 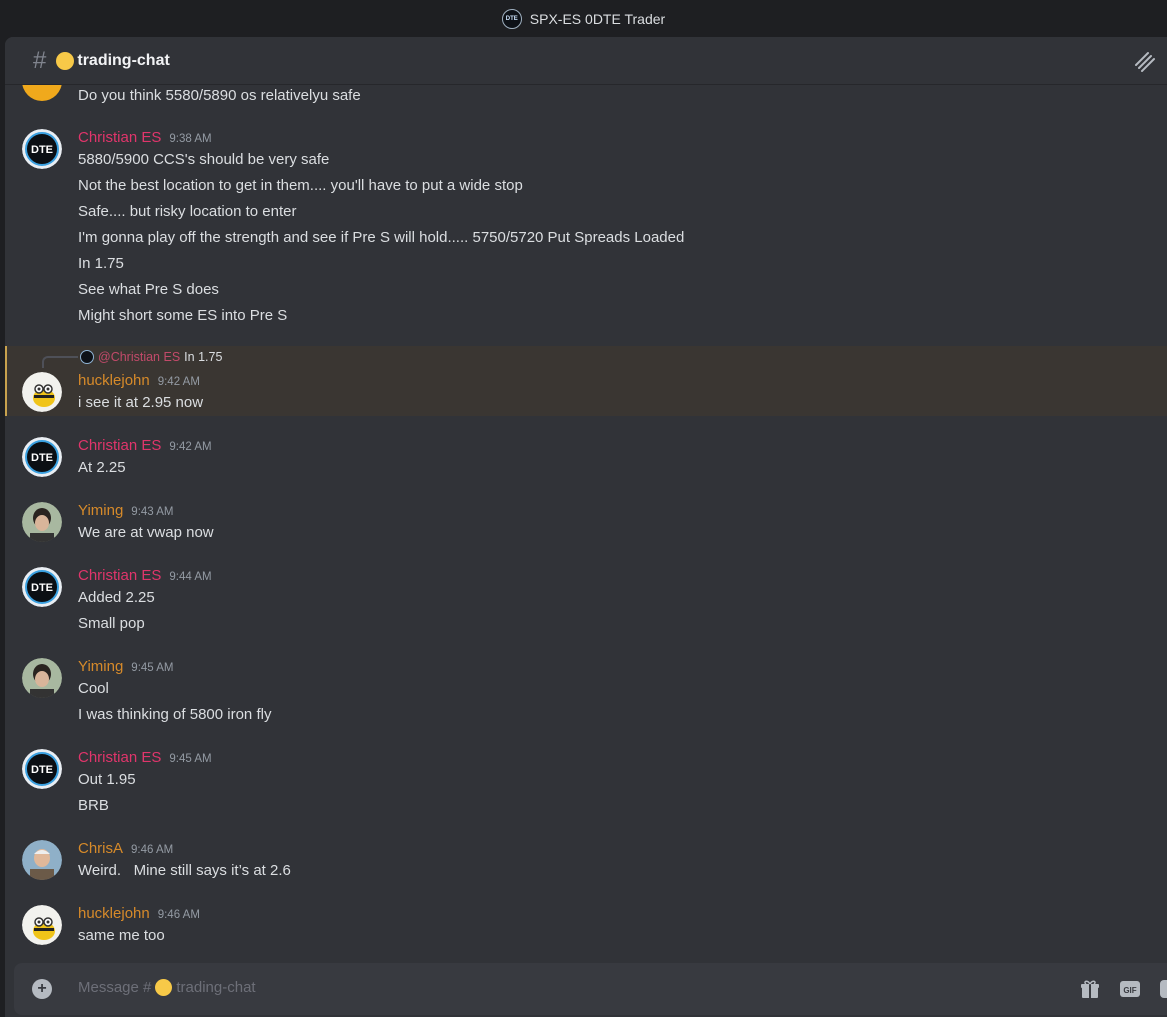 I want to click on message-text: 5880/5900 CCS's should be very safe, so click(x=204, y=159).